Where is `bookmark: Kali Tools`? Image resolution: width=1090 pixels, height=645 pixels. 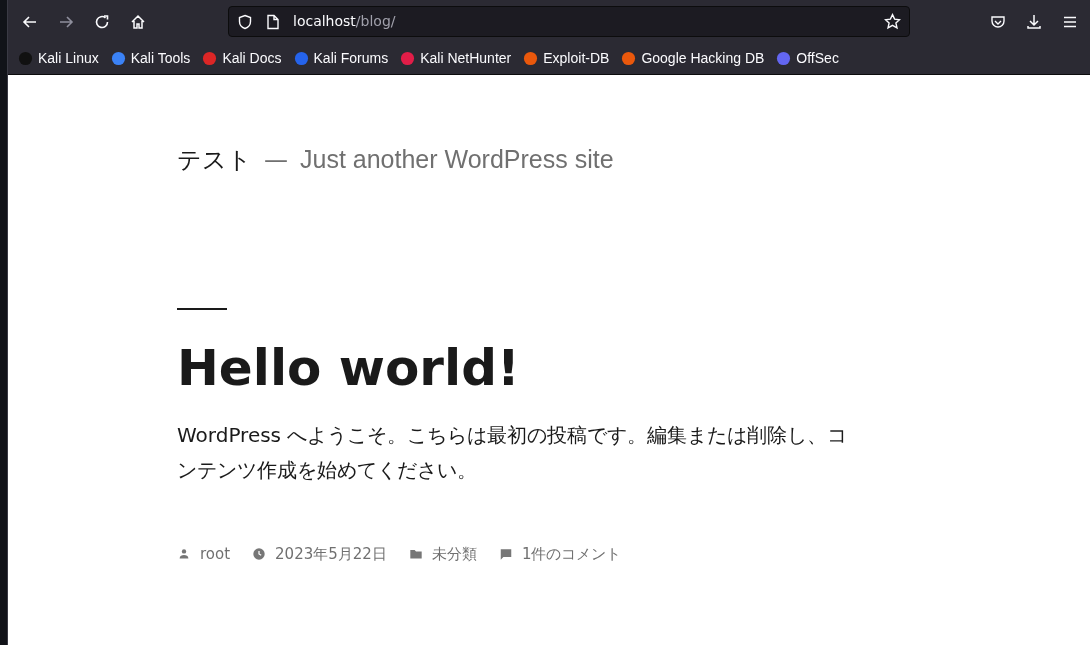
bookmark: Kali Tools is located at coordinates (150, 58).